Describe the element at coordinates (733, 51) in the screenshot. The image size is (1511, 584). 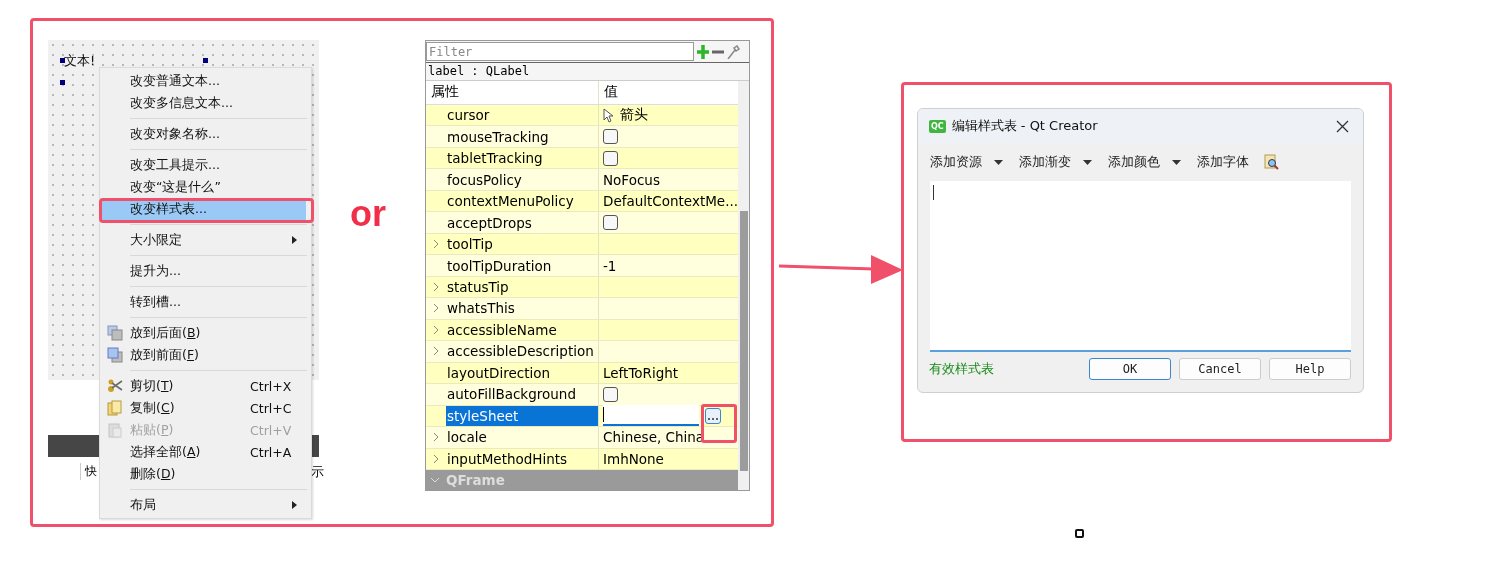
I see `wrench-icon` at that location.